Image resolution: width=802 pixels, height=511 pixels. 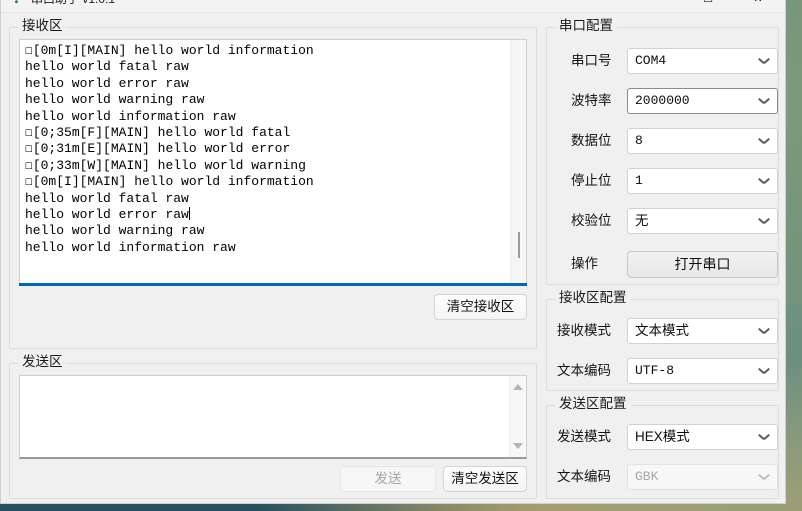 What do you see at coordinates (647, 476) in the screenshot?
I see `combobox-value: GBK` at bounding box center [647, 476].